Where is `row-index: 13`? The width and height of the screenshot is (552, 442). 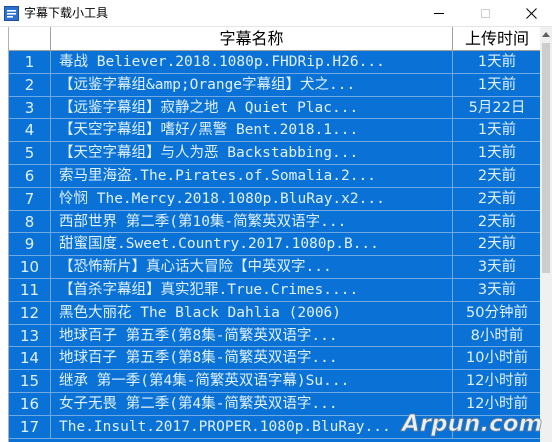 row-index: 13 is located at coordinates (30, 335).